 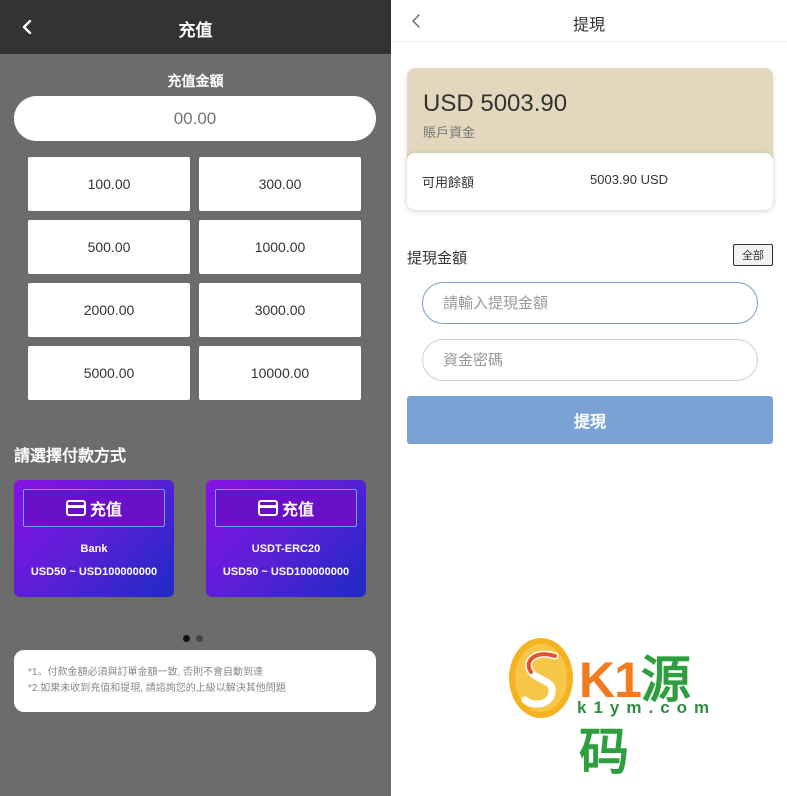 What do you see at coordinates (590, 360) in the screenshot?
I see `fund-password-input` at bounding box center [590, 360].